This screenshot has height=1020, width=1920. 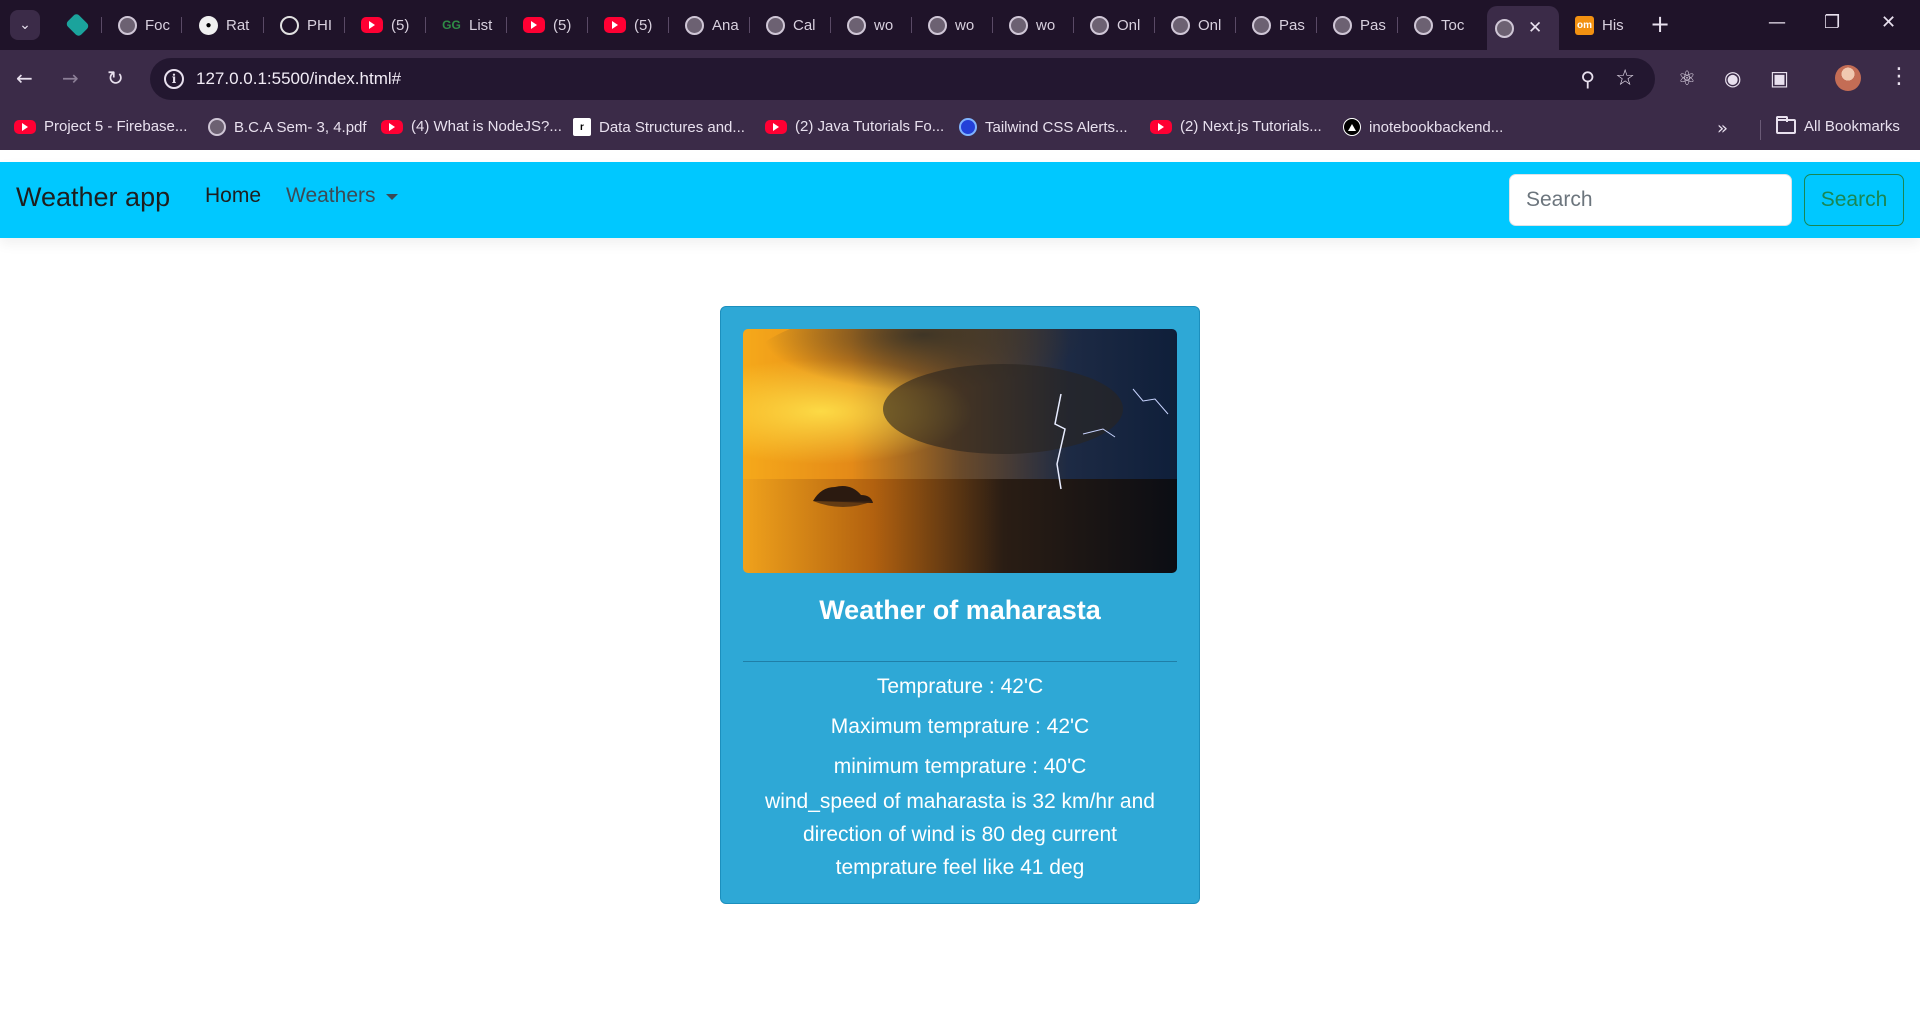 What do you see at coordinates (960, 686) in the screenshot?
I see `temperature-text: Temprature : 42'C` at bounding box center [960, 686].